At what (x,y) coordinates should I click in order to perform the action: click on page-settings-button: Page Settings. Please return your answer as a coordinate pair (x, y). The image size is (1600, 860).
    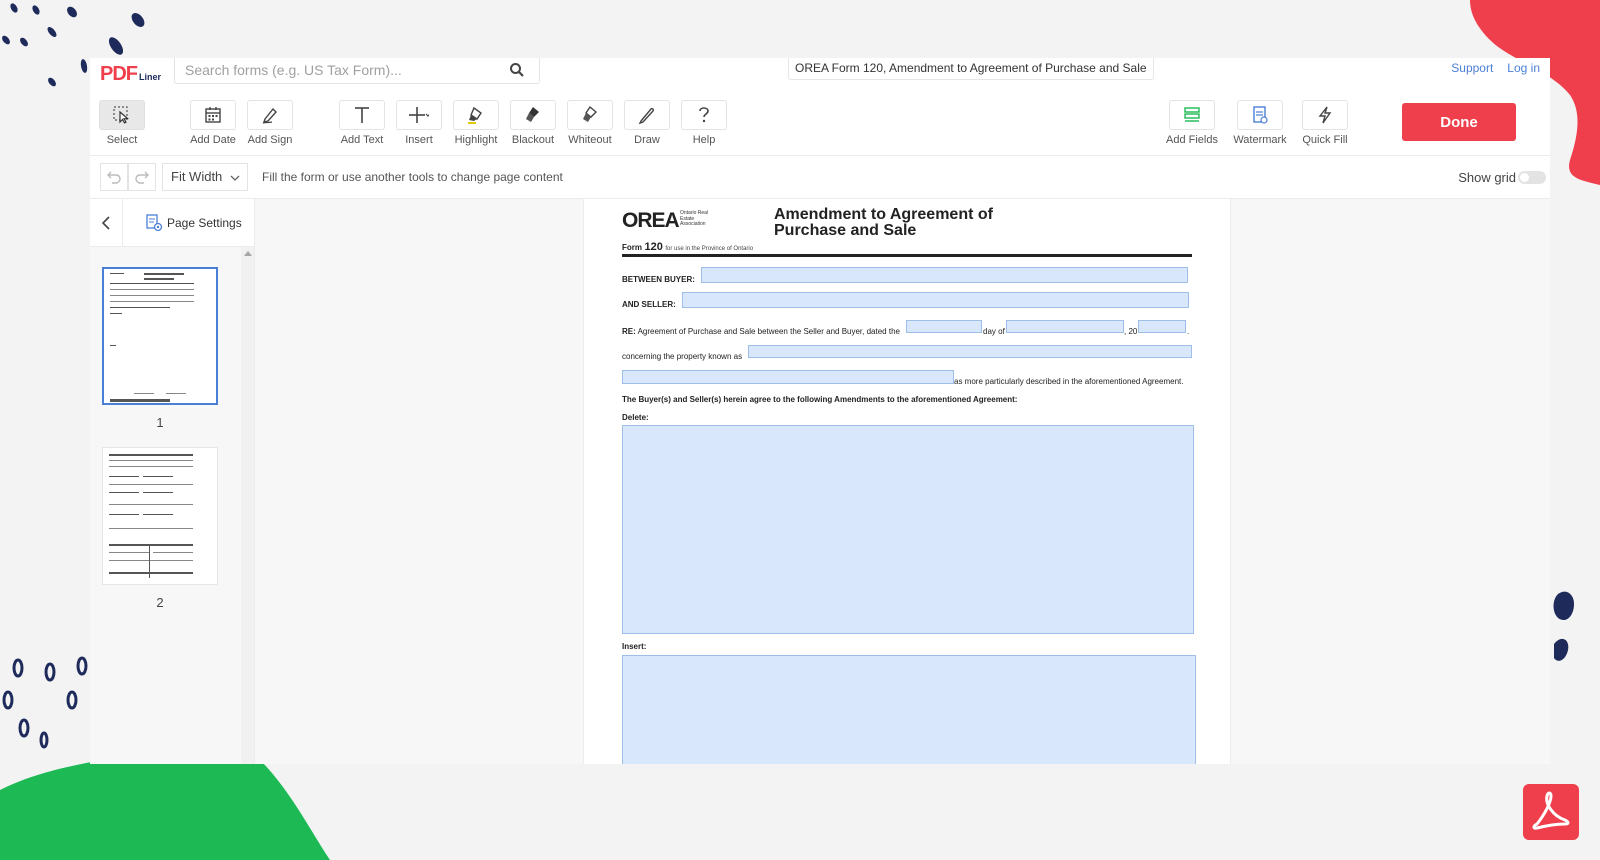
    Looking at the image, I should click on (193, 223).